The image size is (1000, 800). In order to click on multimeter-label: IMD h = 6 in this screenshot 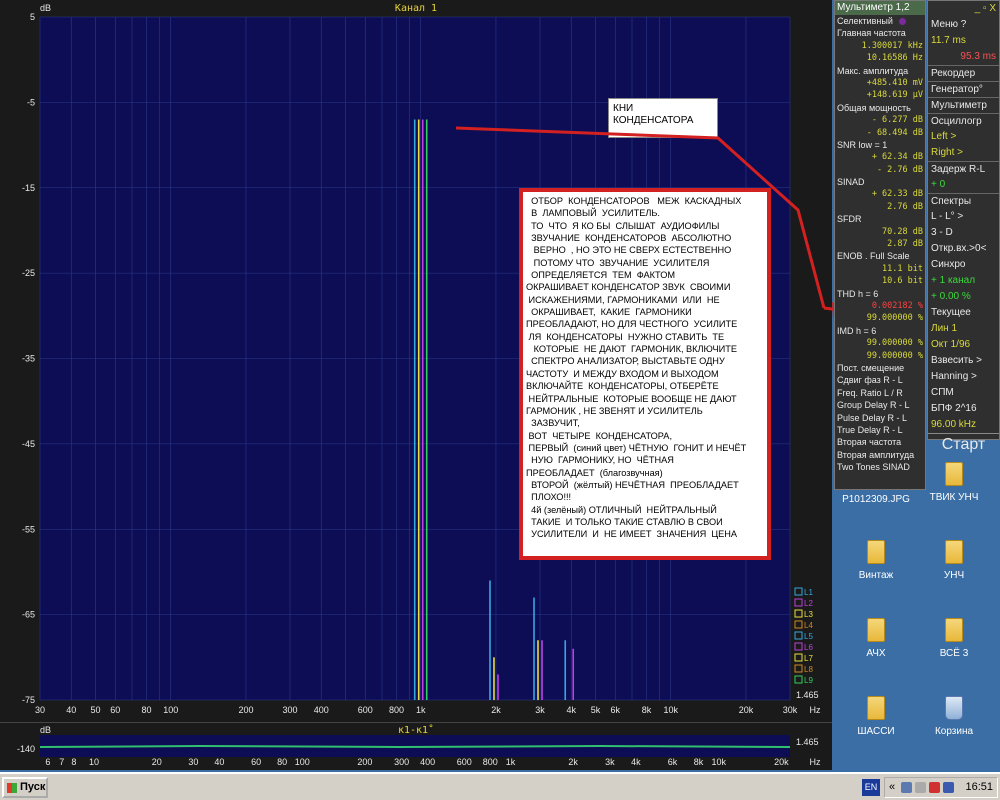, I will do `click(880, 331)`.